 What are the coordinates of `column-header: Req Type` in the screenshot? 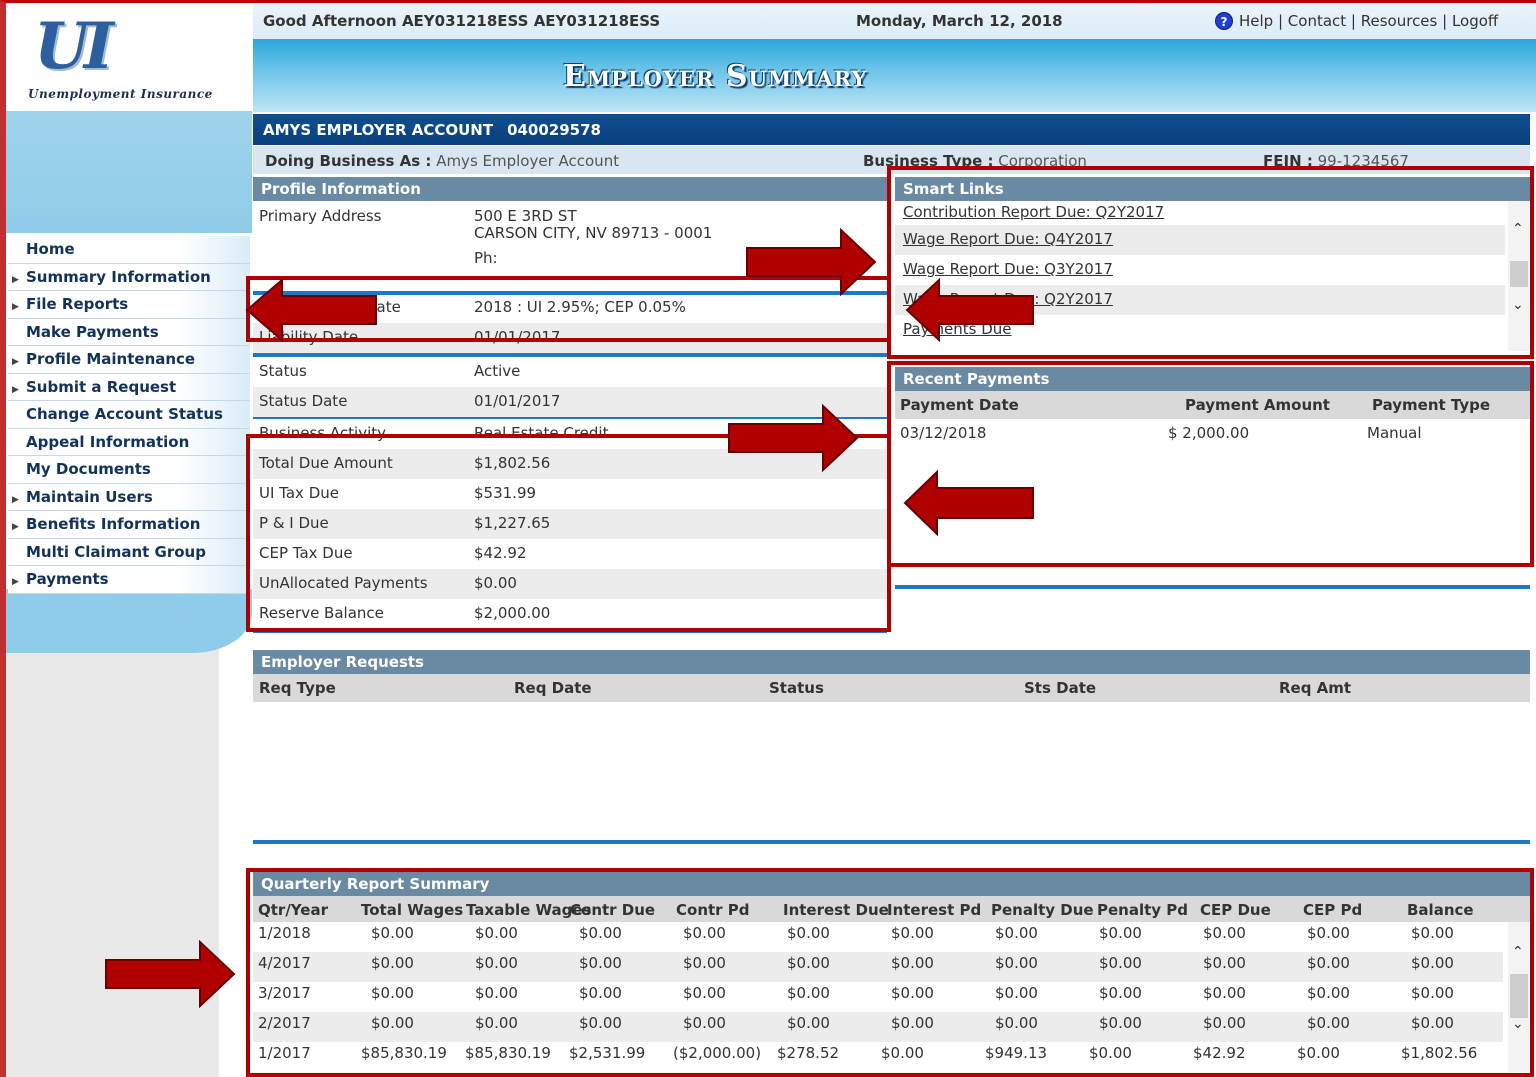 It's located at (297, 688).